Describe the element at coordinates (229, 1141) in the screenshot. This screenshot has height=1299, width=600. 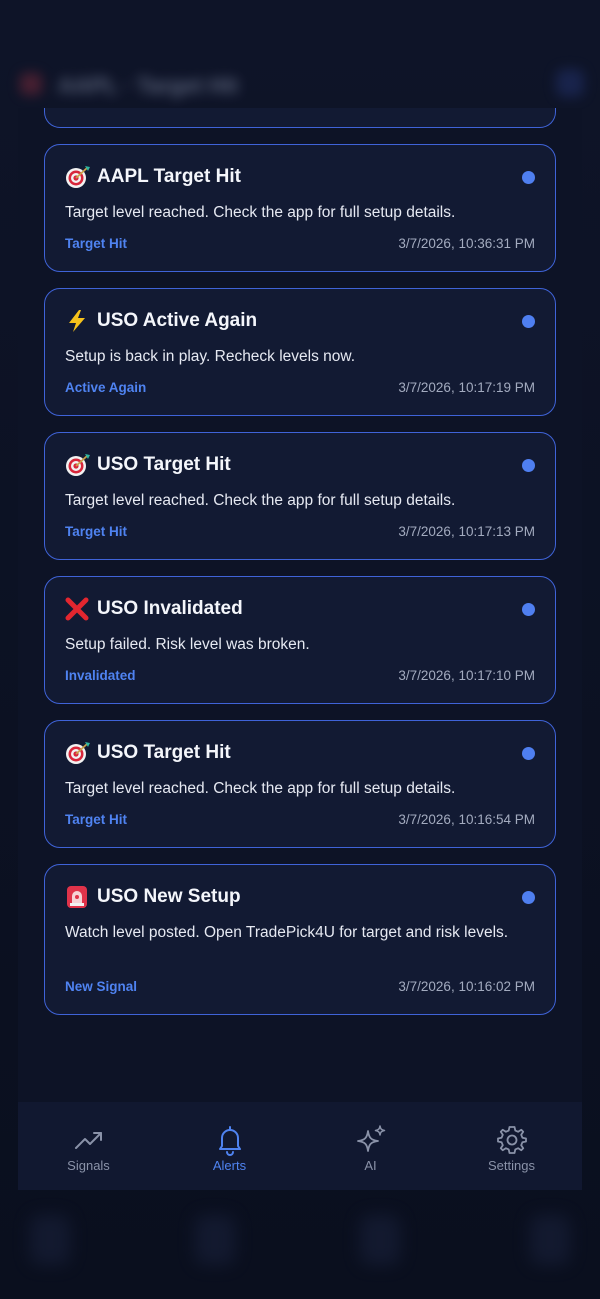
I see `bell-icon` at that location.